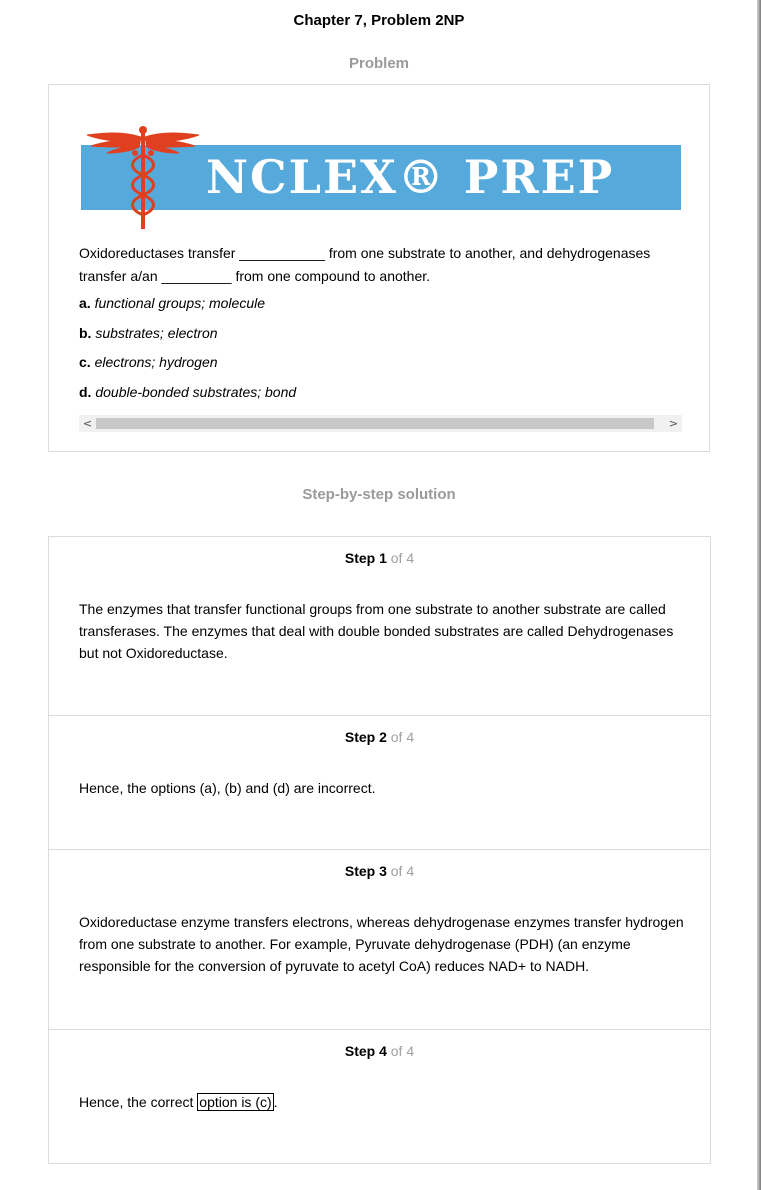 The width and height of the screenshot is (761, 1190). I want to click on horizontal-scrollbar: < >, so click(380, 423).